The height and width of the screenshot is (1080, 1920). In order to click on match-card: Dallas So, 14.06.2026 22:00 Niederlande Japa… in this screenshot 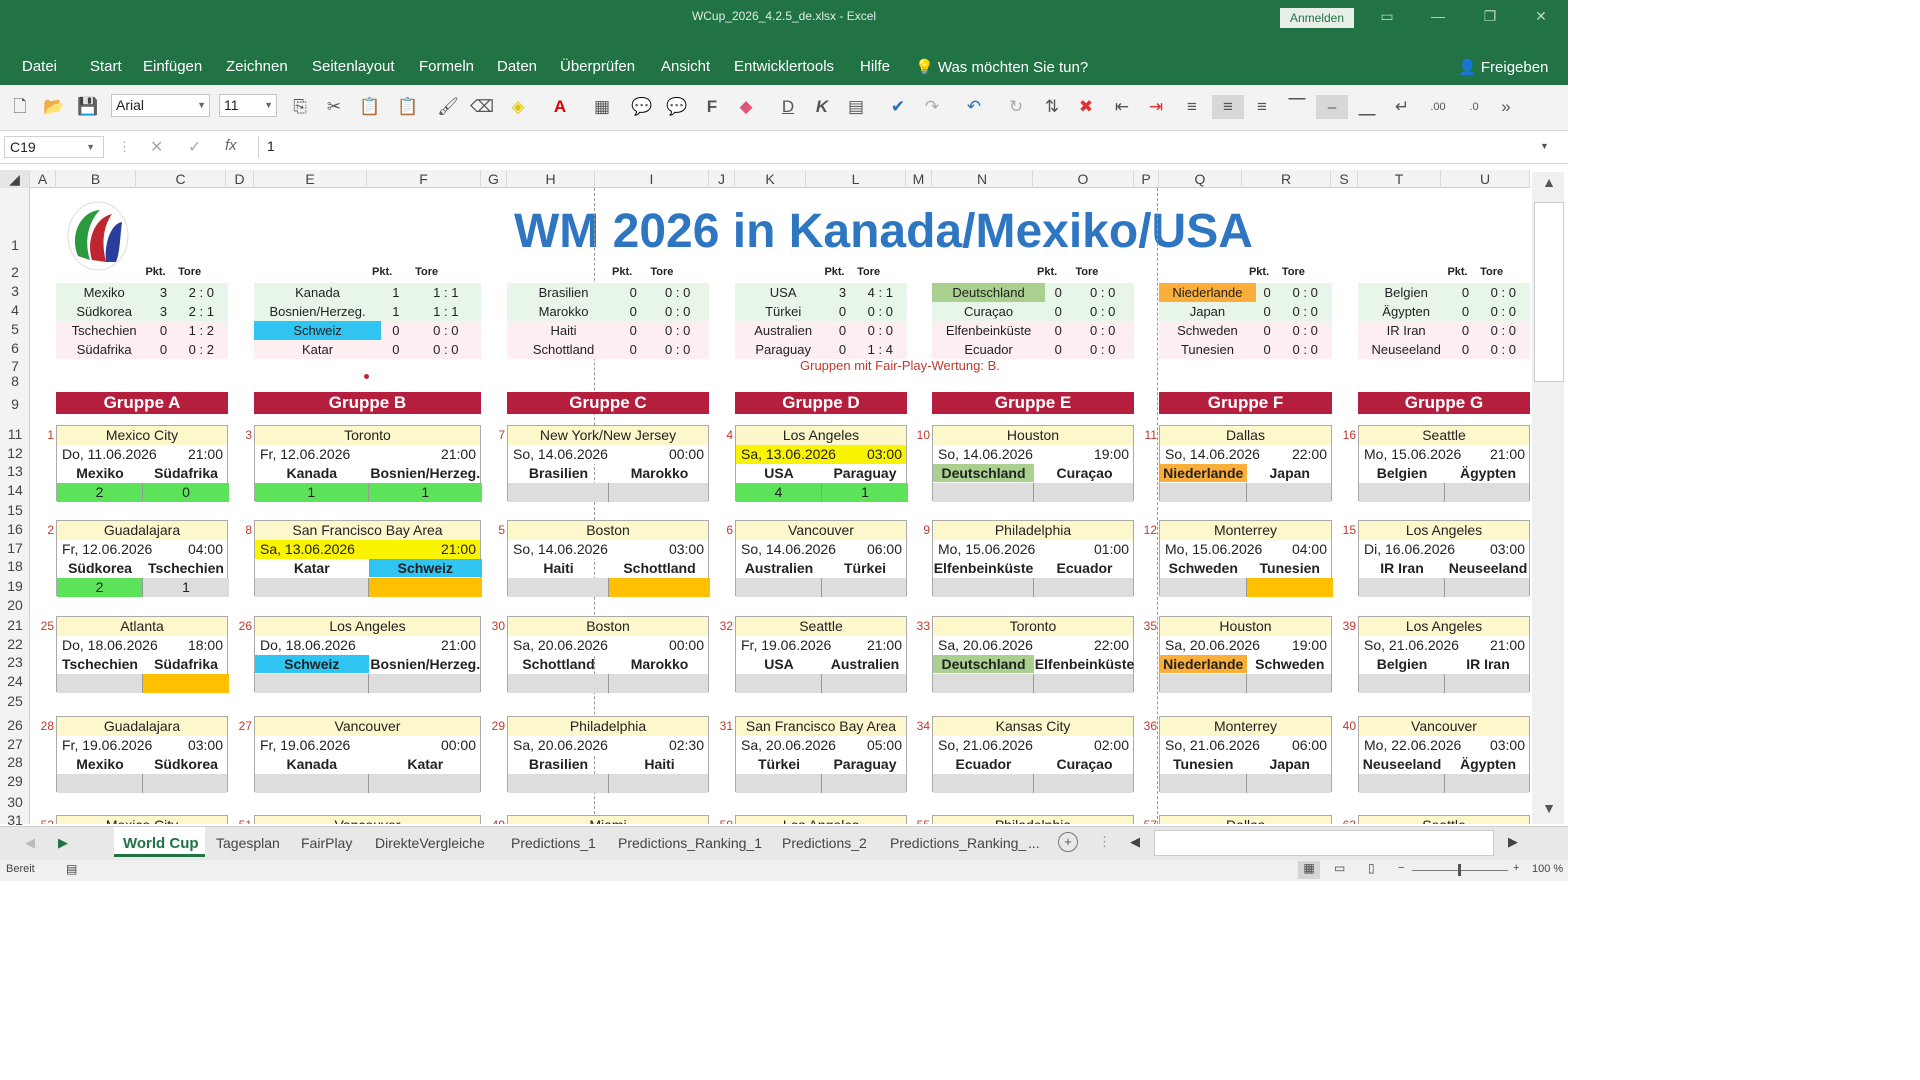, I will do `click(1246, 463)`.